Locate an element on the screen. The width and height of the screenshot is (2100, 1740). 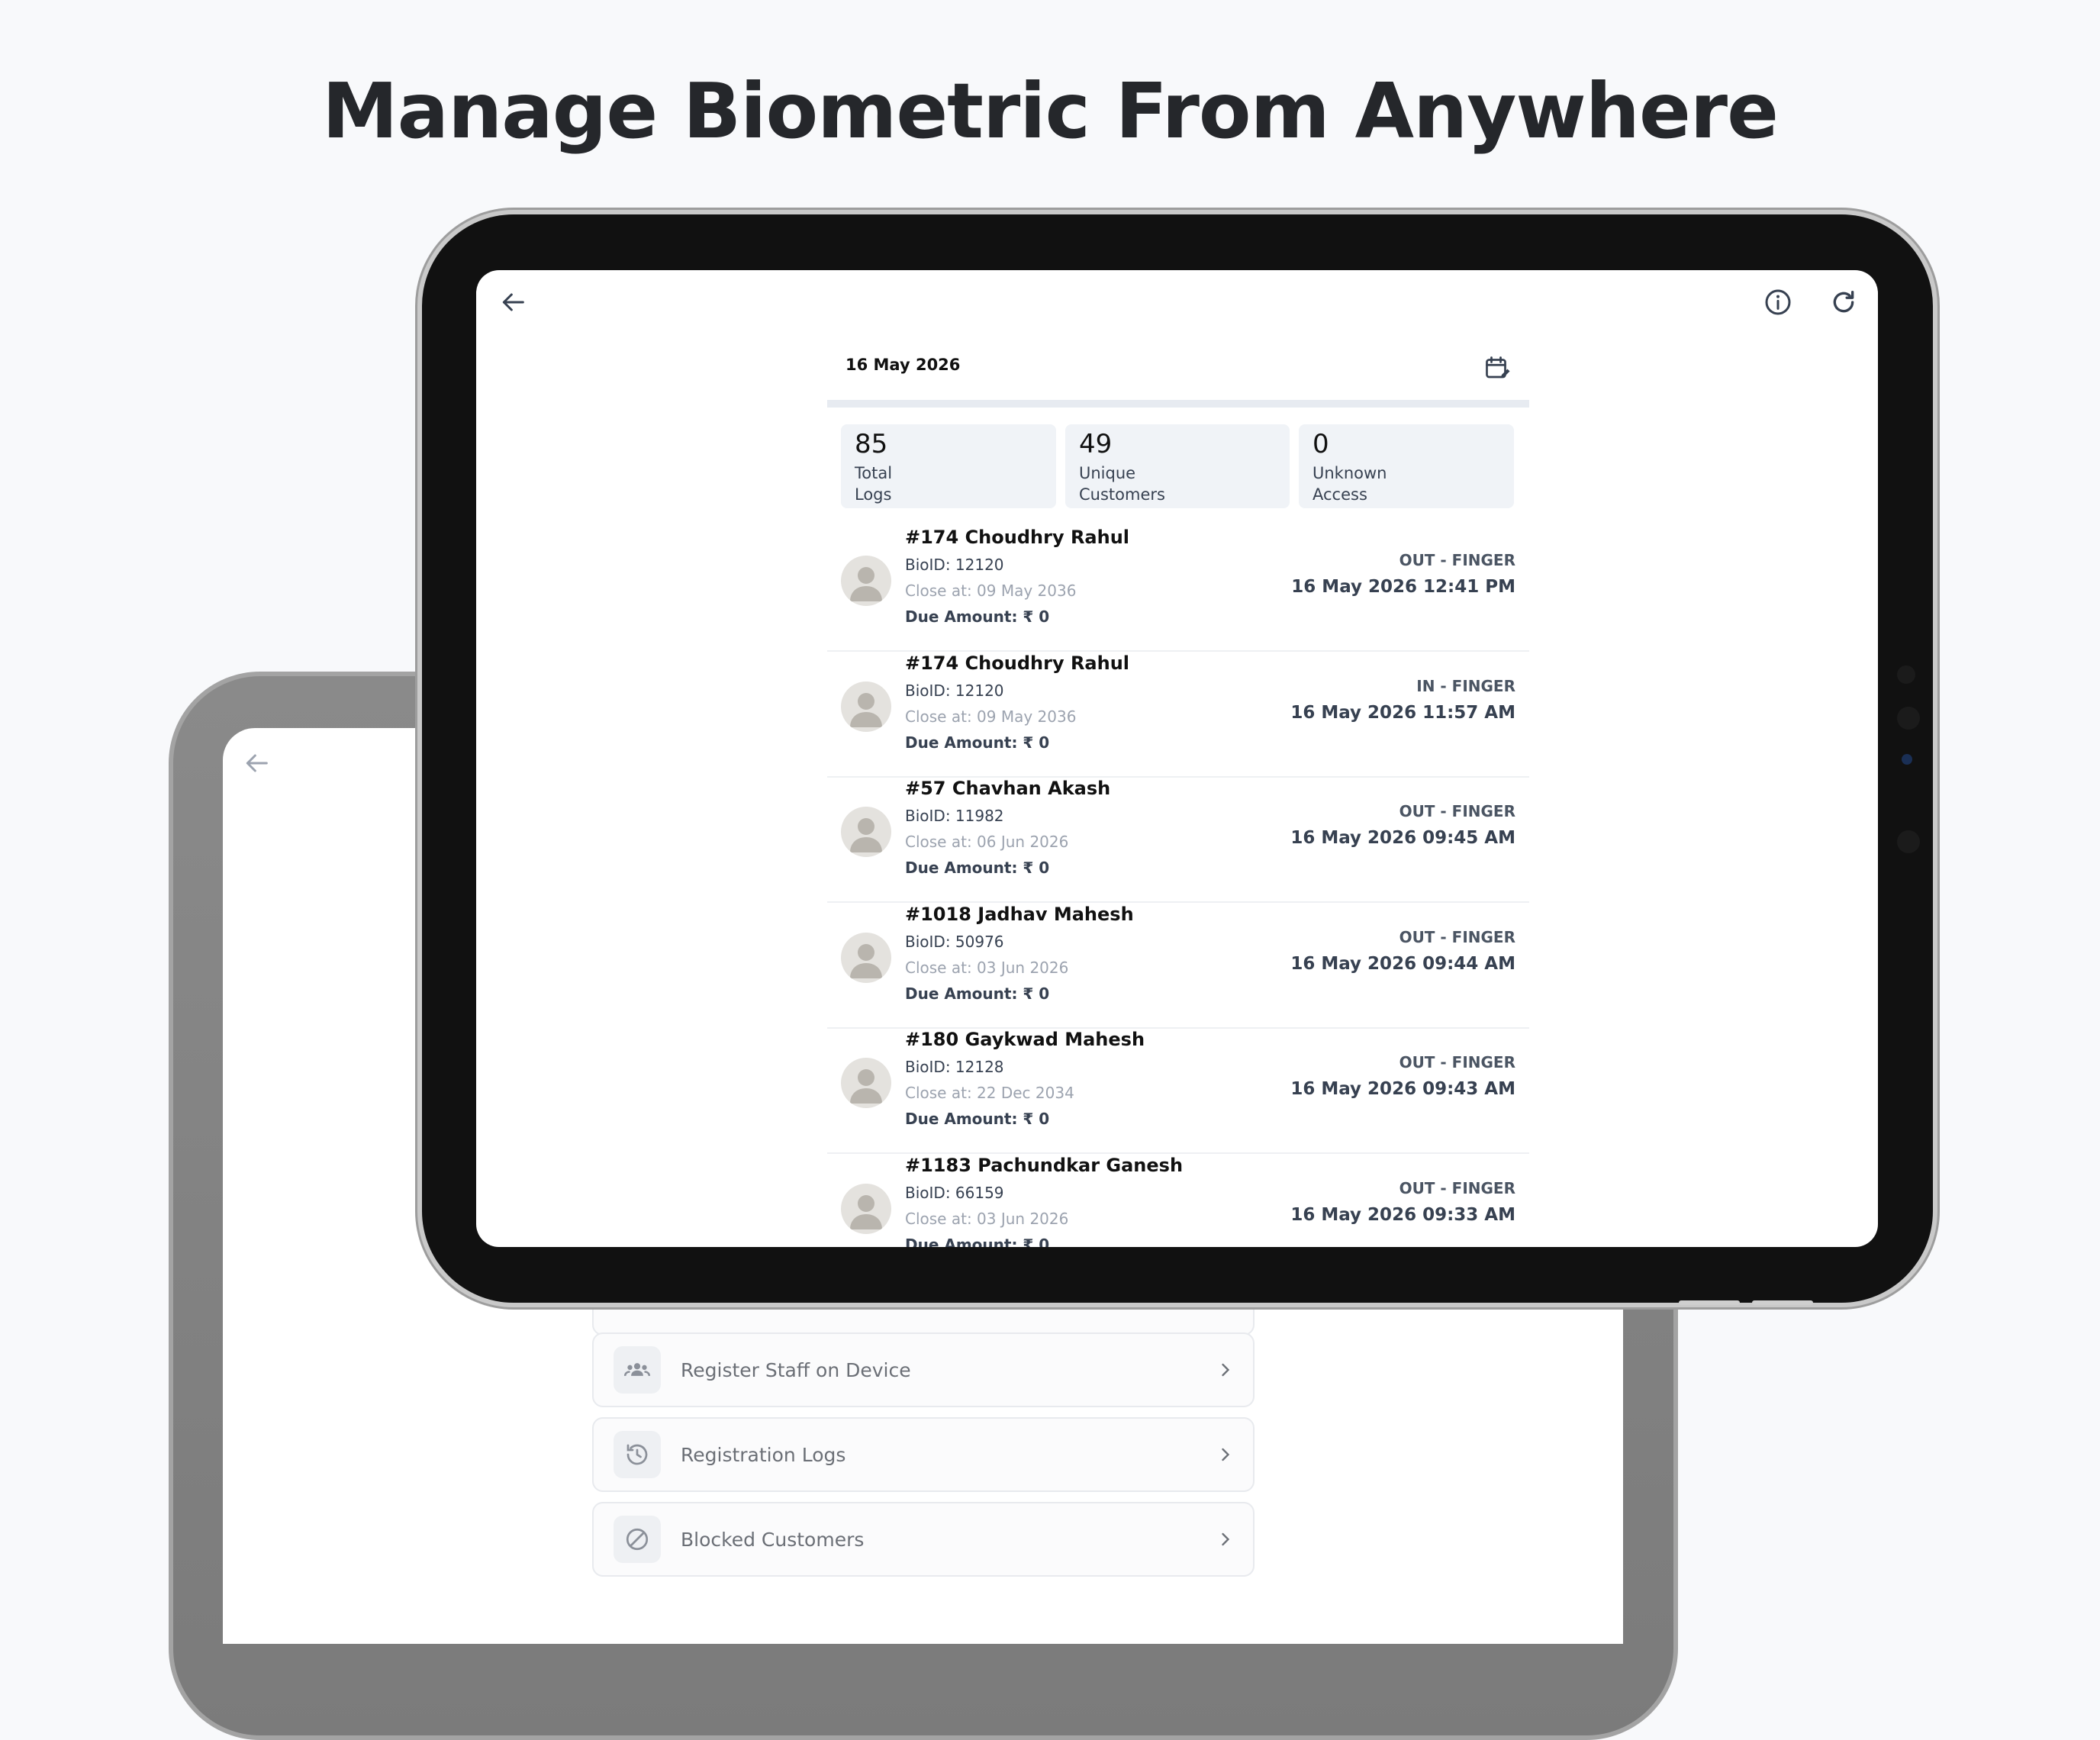
access-time: 16 May 2026 09:43 AM is located at coordinates (1403, 1089).